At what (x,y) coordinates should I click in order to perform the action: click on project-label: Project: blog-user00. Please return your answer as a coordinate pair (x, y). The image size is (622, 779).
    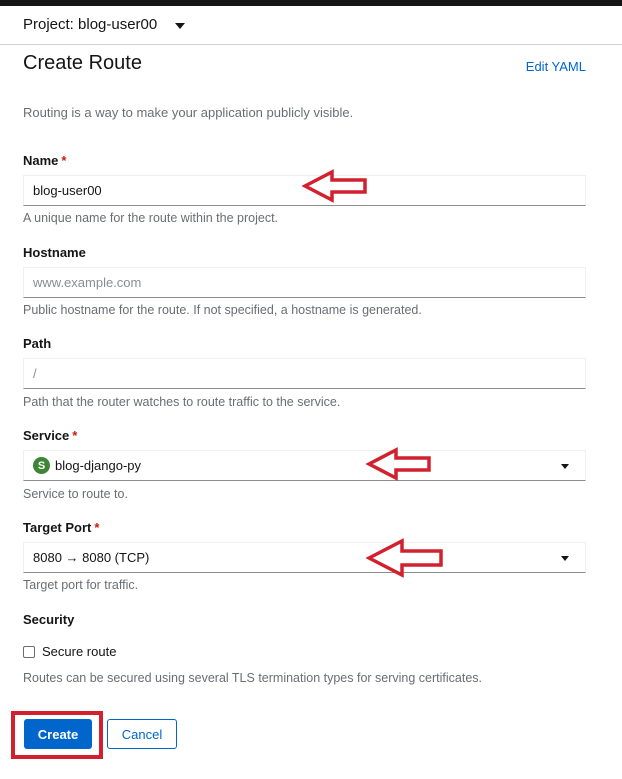
    Looking at the image, I should click on (90, 24).